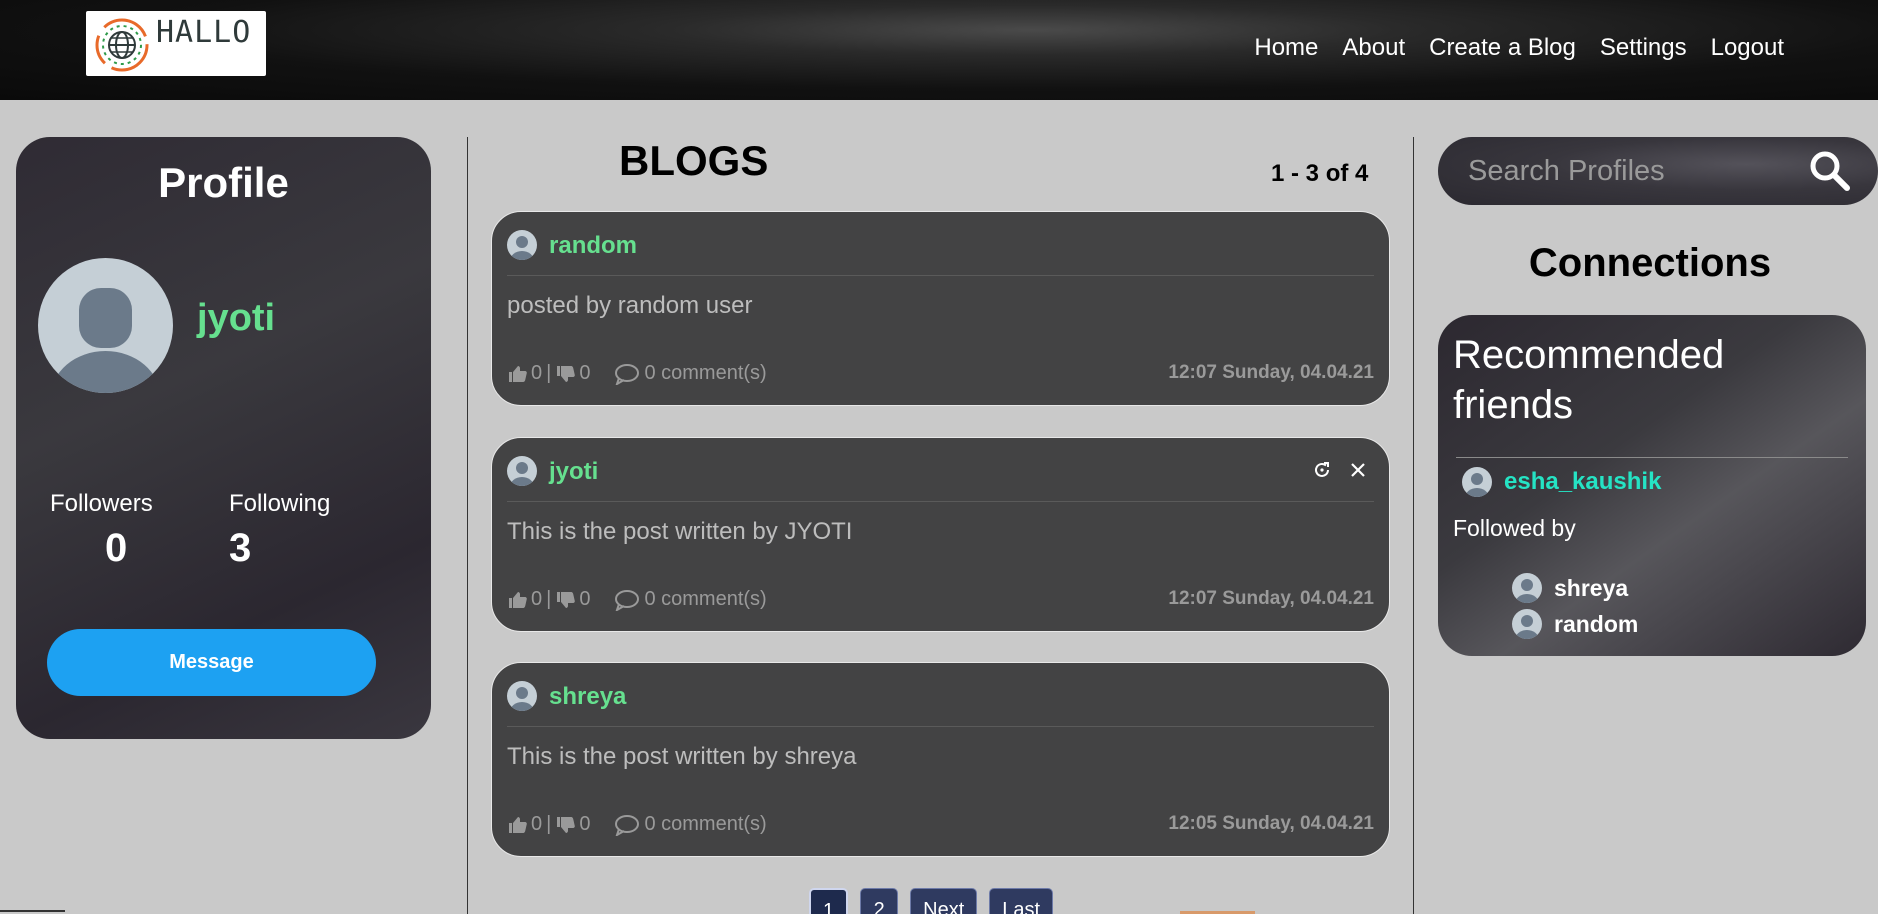  What do you see at coordinates (1514, 528) in the screenshot?
I see `followed-by-label: Followed by` at bounding box center [1514, 528].